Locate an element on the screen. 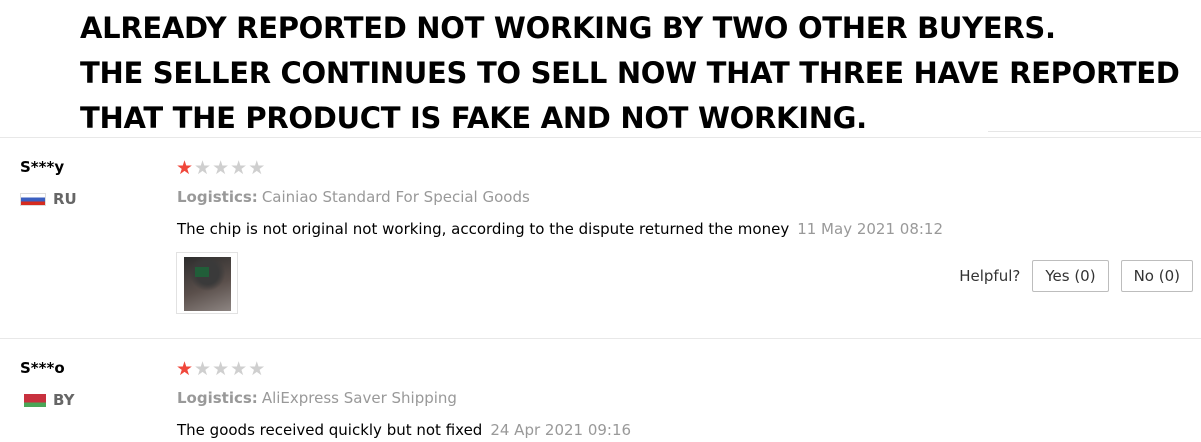  reviewer-name: S***o is located at coordinates (42, 368).